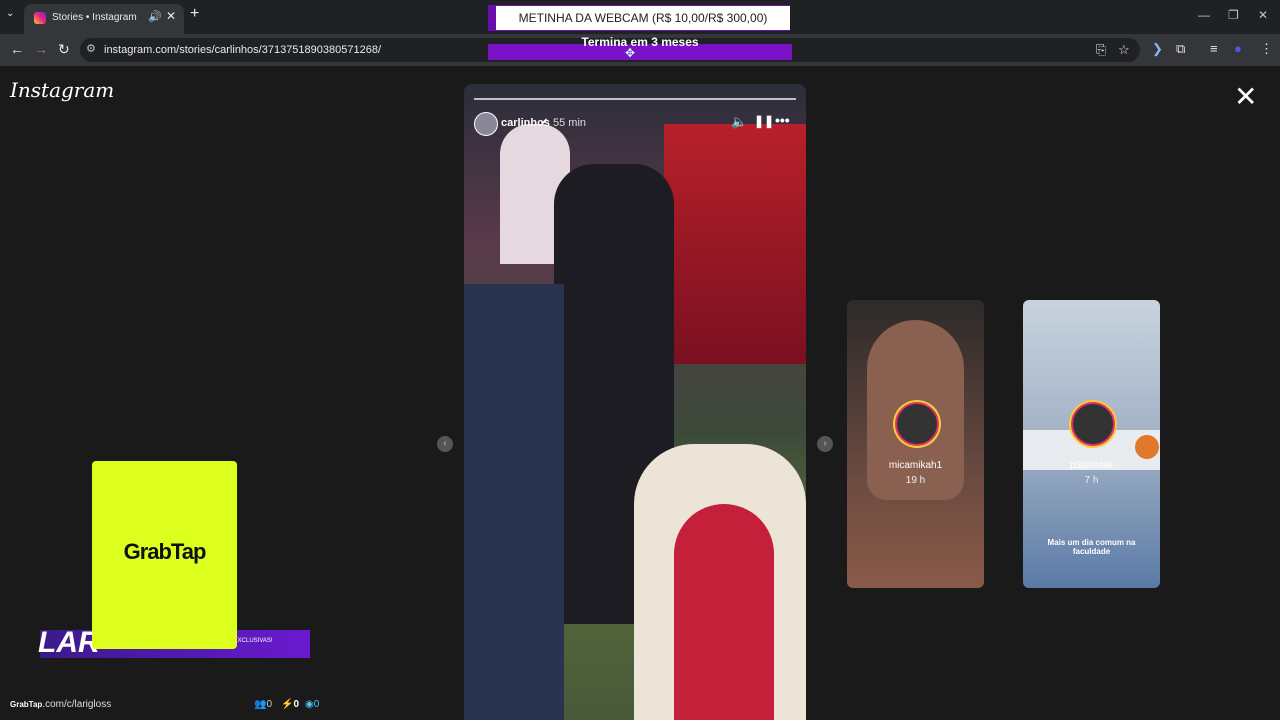  Describe the element at coordinates (486, 124) in the screenshot. I see `story-user-avatar` at that location.